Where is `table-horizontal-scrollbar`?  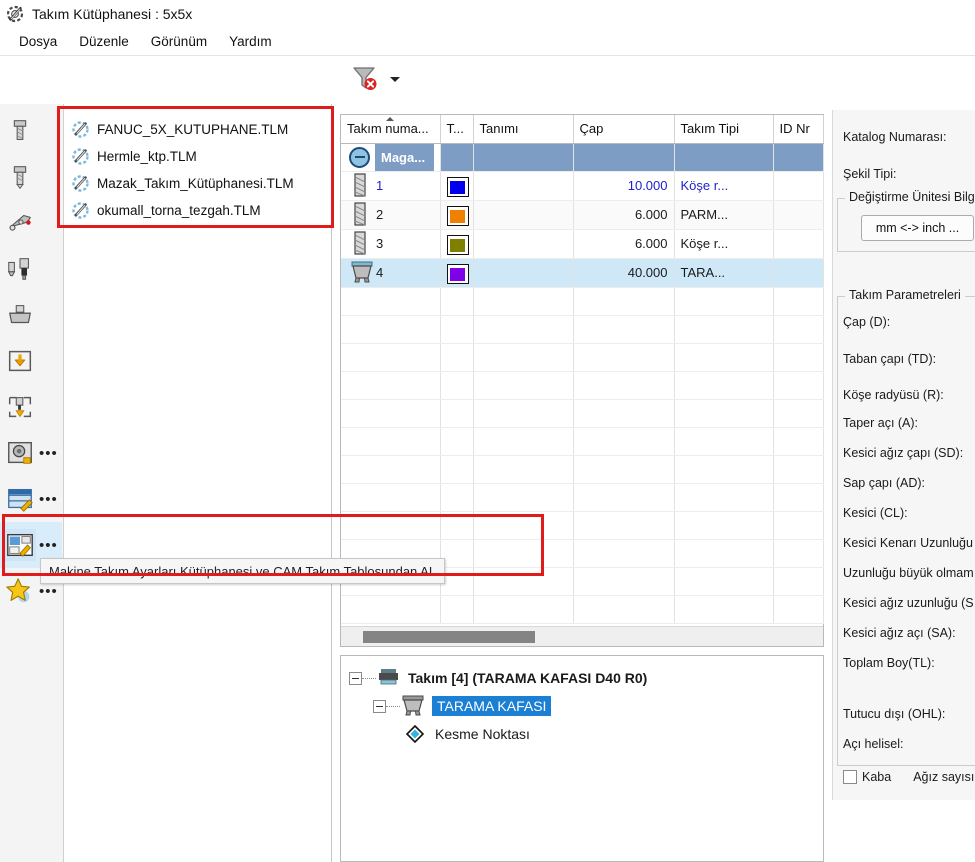 table-horizontal-scrollbar is located at coordinates (582, 636).